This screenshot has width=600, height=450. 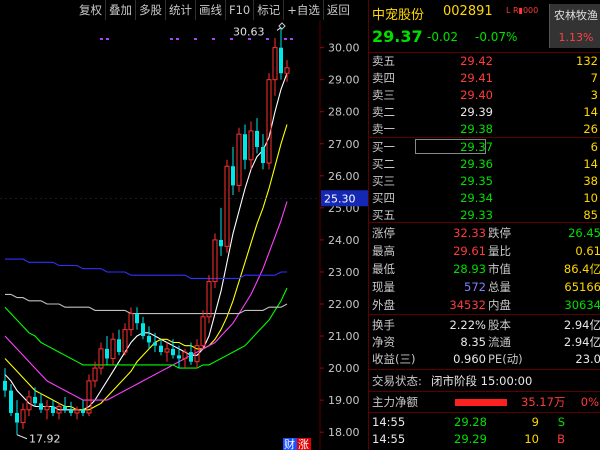 I want to click on bid-label: 买三, so click(x=383, y=181).